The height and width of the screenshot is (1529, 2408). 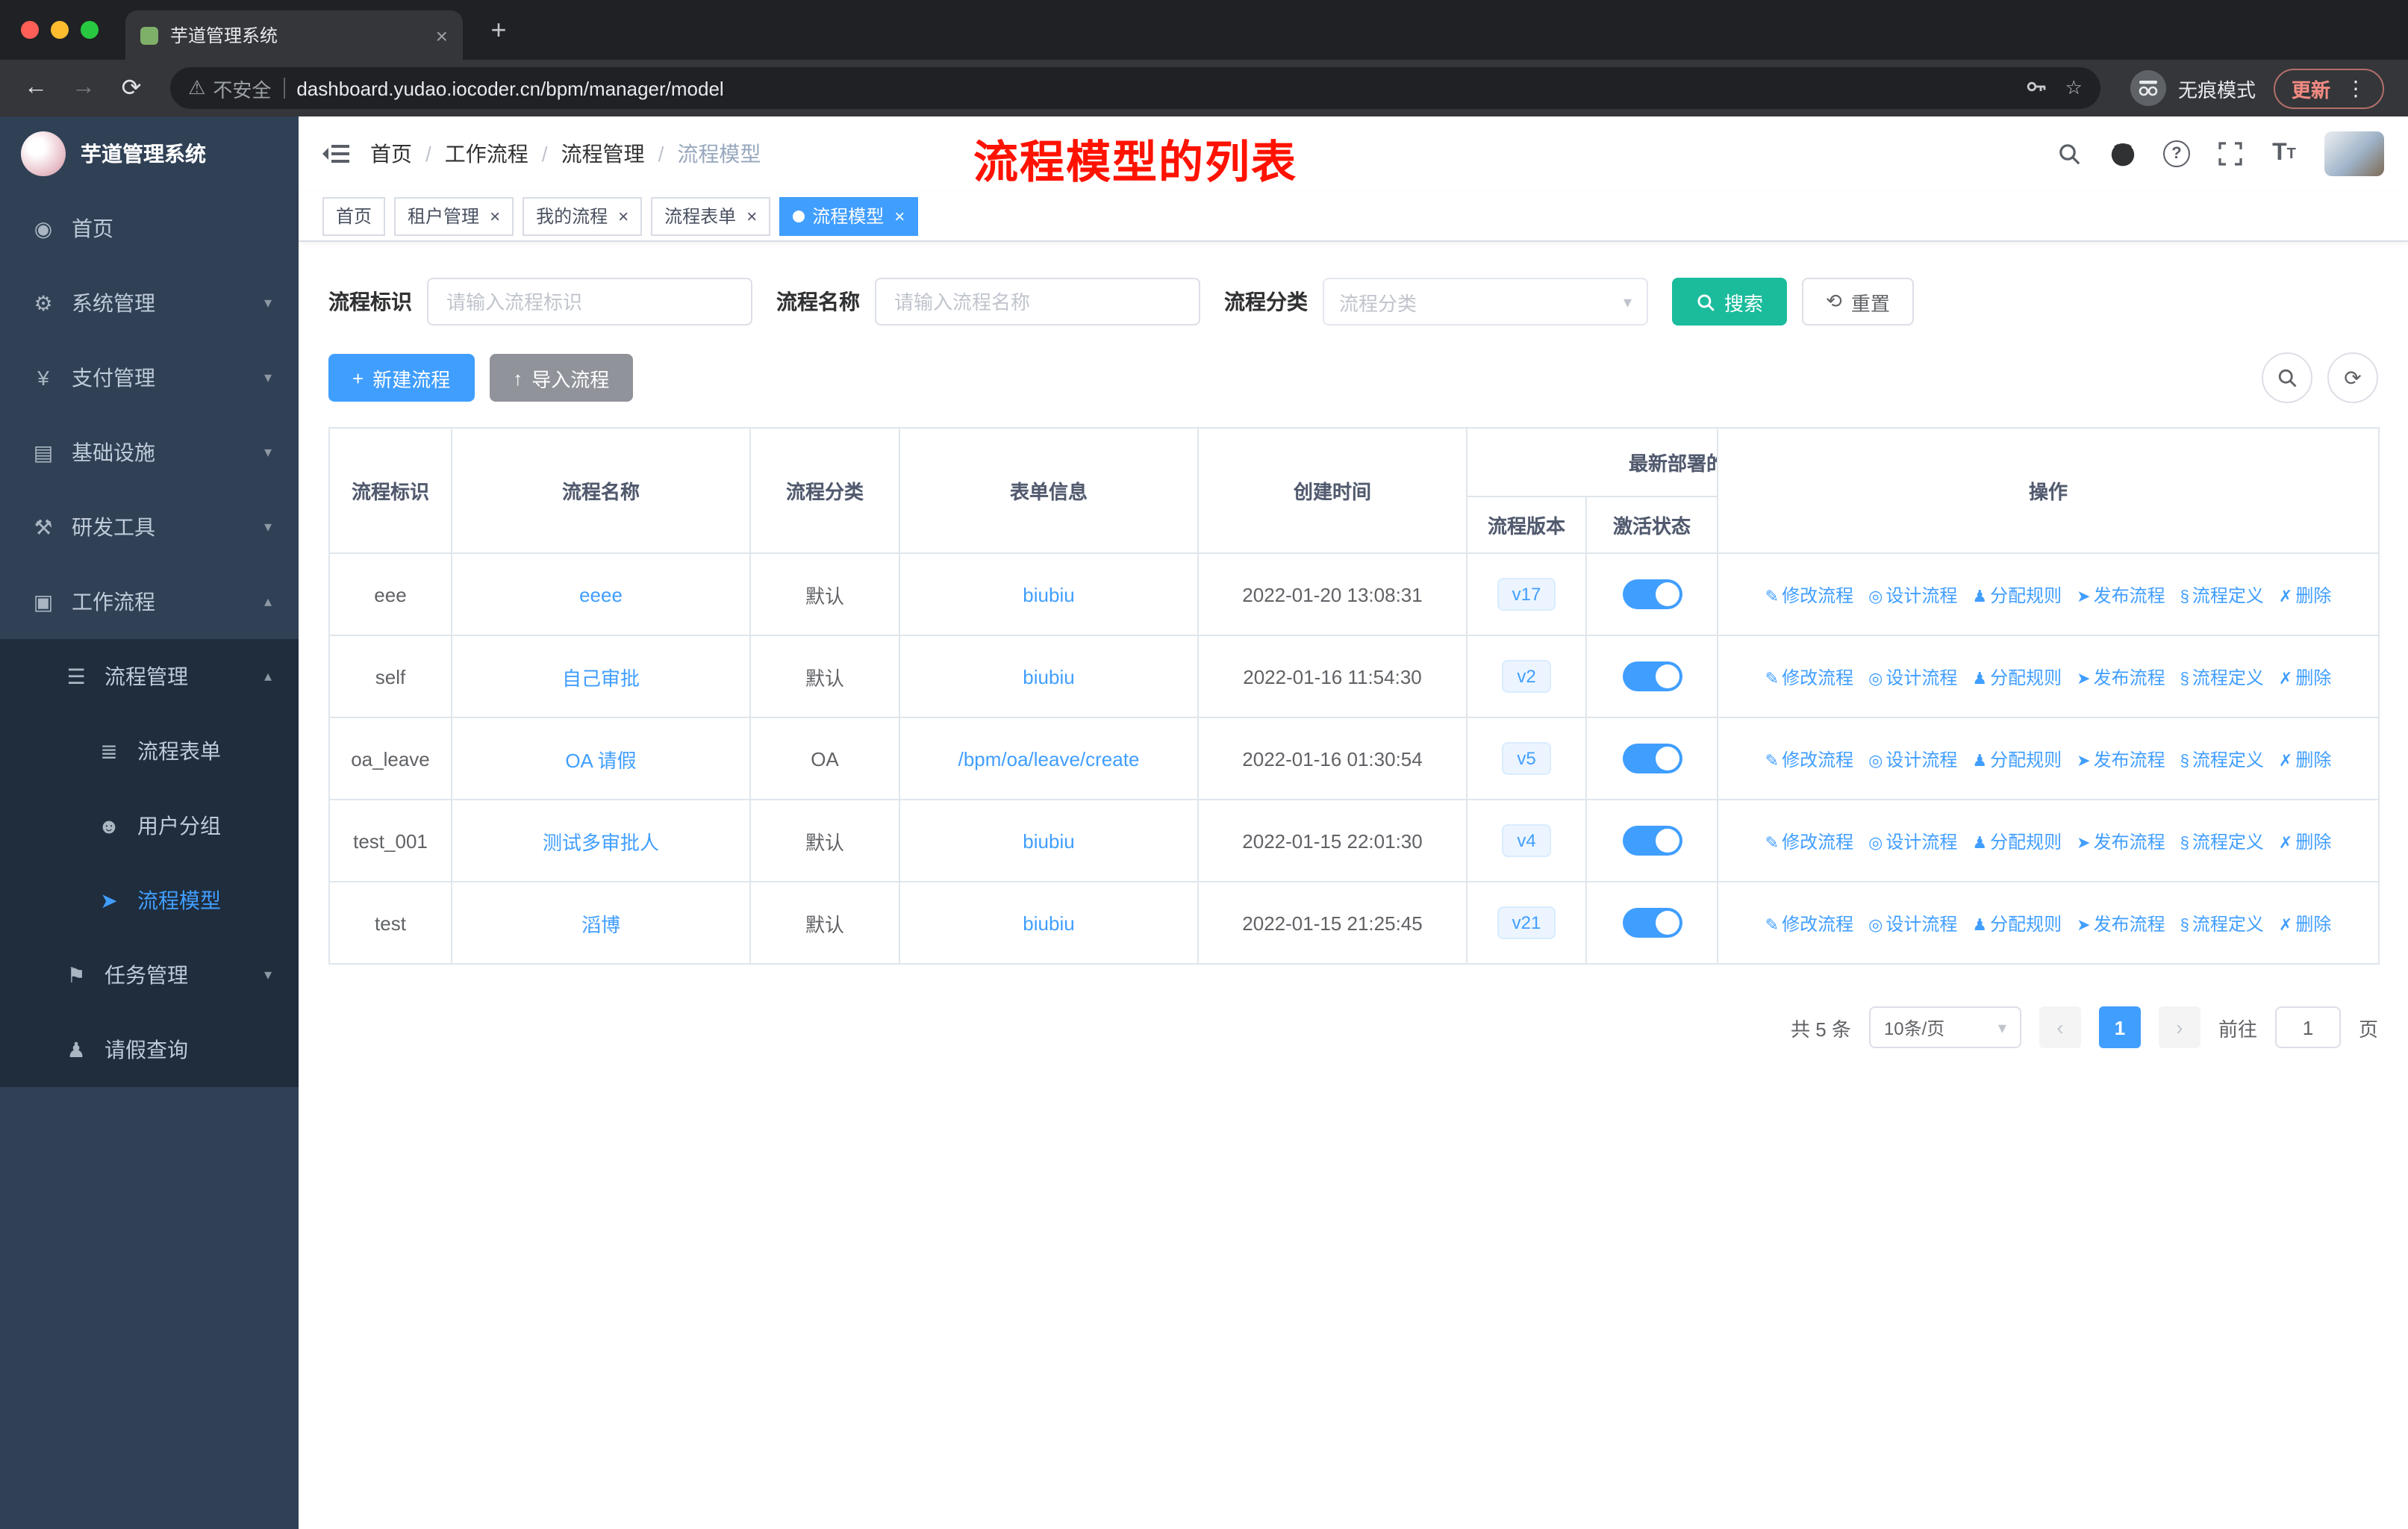 I want to click on nav-tag-2: 我的流程 ×, so click(x=583, y=215).